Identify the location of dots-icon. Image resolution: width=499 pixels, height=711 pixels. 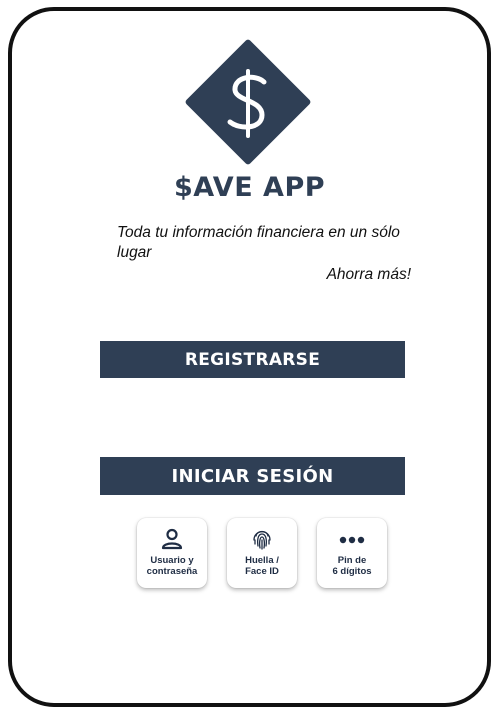
(352, 540).